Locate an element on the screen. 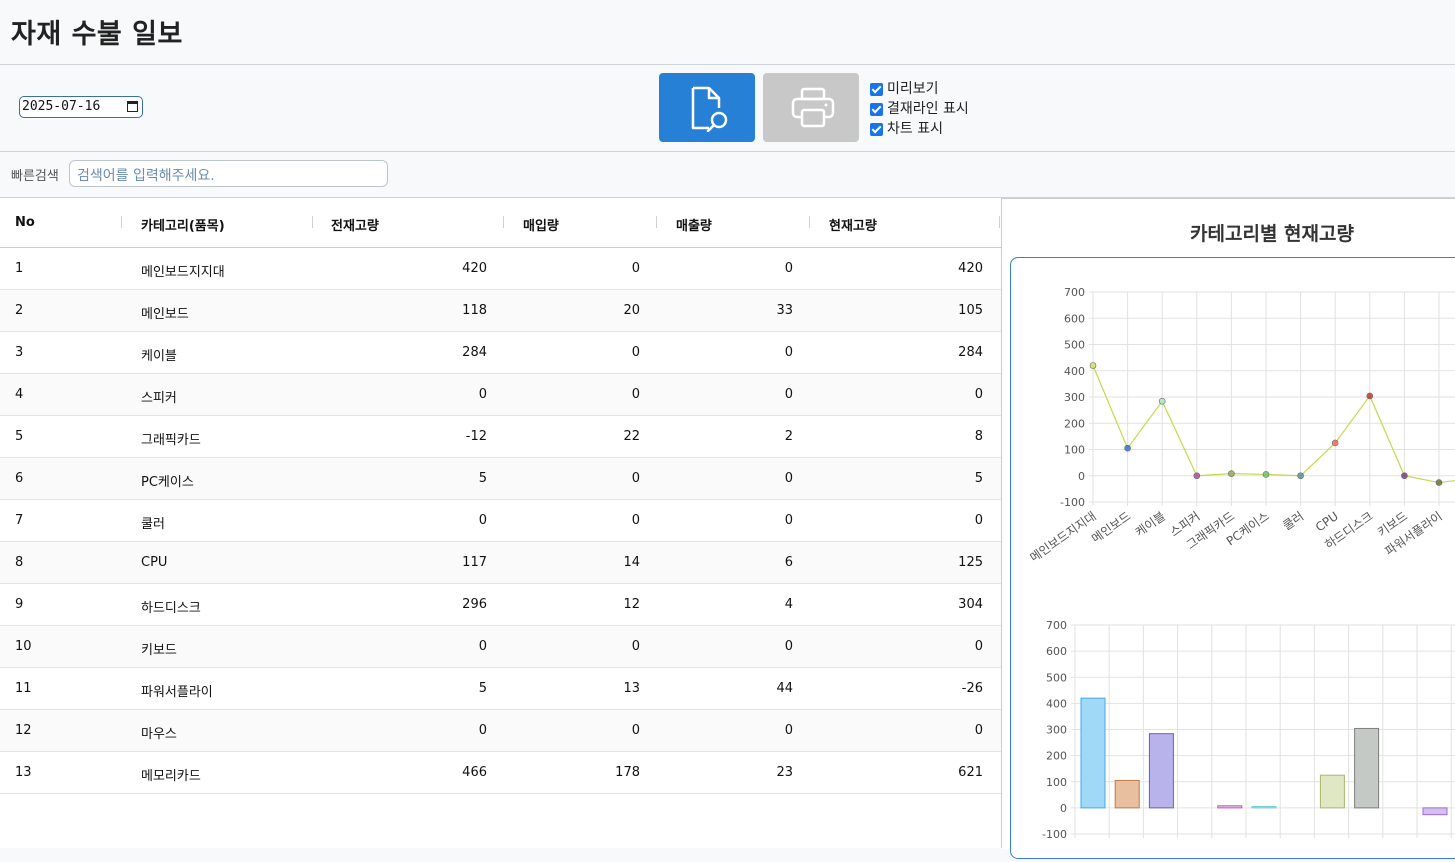 This screenshot has height=862, width=1455. search-label: 빠른검색 is located at coordinates (35, 176).